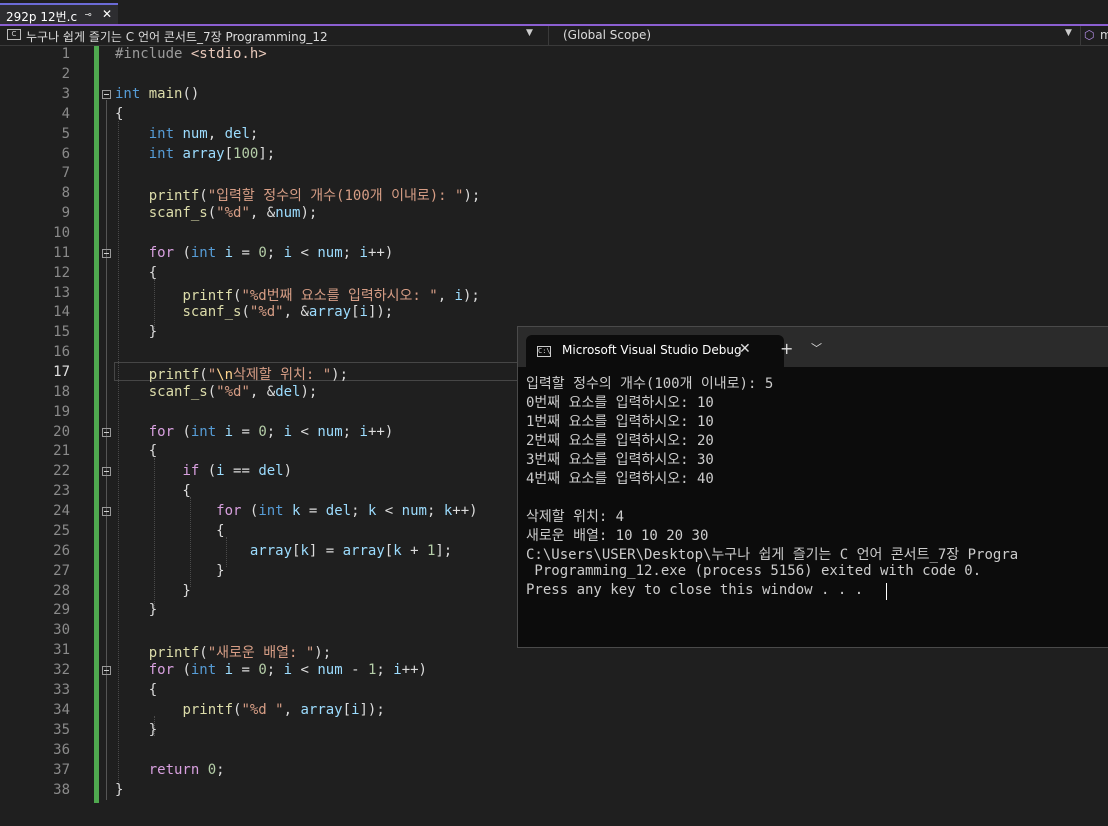 This screenshot has width=1108, height=826. What do you see at coordinates (65, 173) in the screenshot?
I see `line-number: 7` at bounding box center [65, 173].